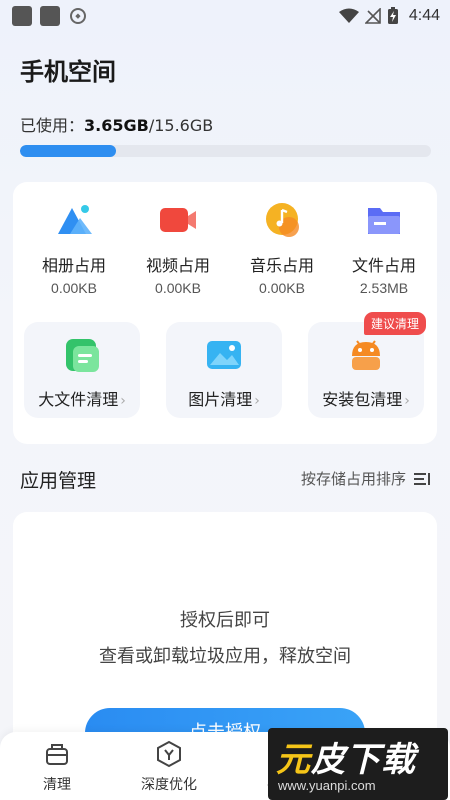 The width and height of the screenshot is (450, 800). Describe the element at coordinates (178, 248) in the screenshot. I see `category-video: 视频占用 0.00KB` at that location.